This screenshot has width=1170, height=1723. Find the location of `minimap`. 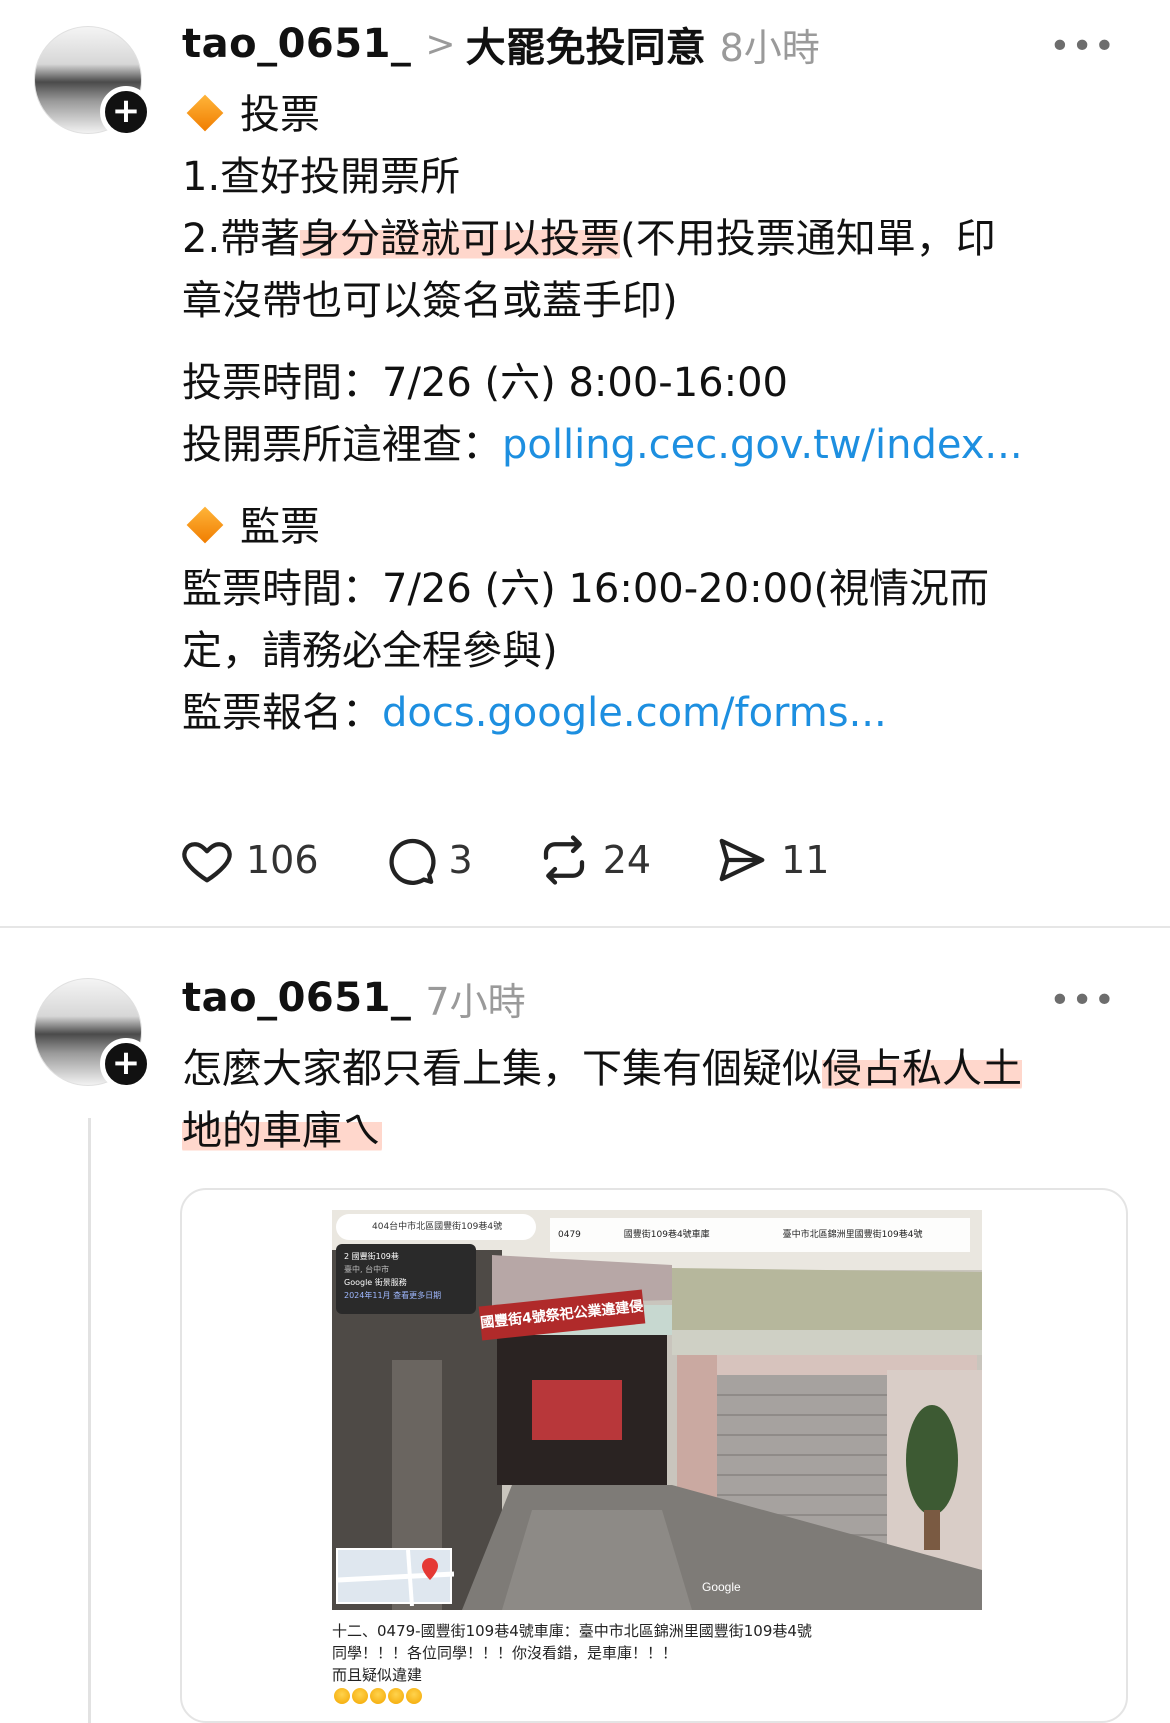

minimap is located at coordinates (395, 1577).